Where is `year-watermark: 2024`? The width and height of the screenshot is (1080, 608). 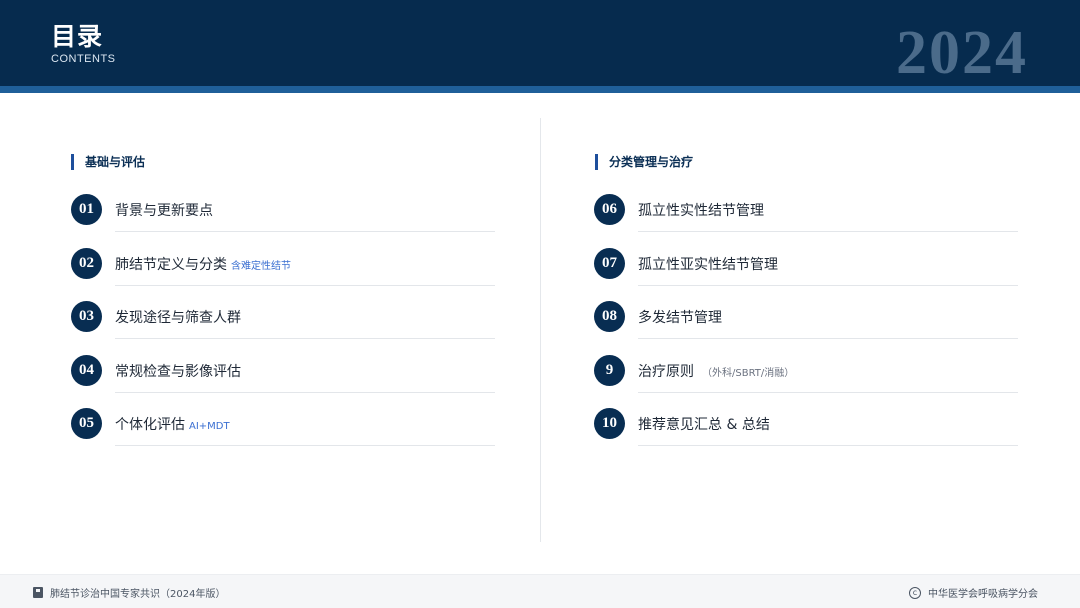
year-watermark: 2024 is located at coordinates (962, 53).